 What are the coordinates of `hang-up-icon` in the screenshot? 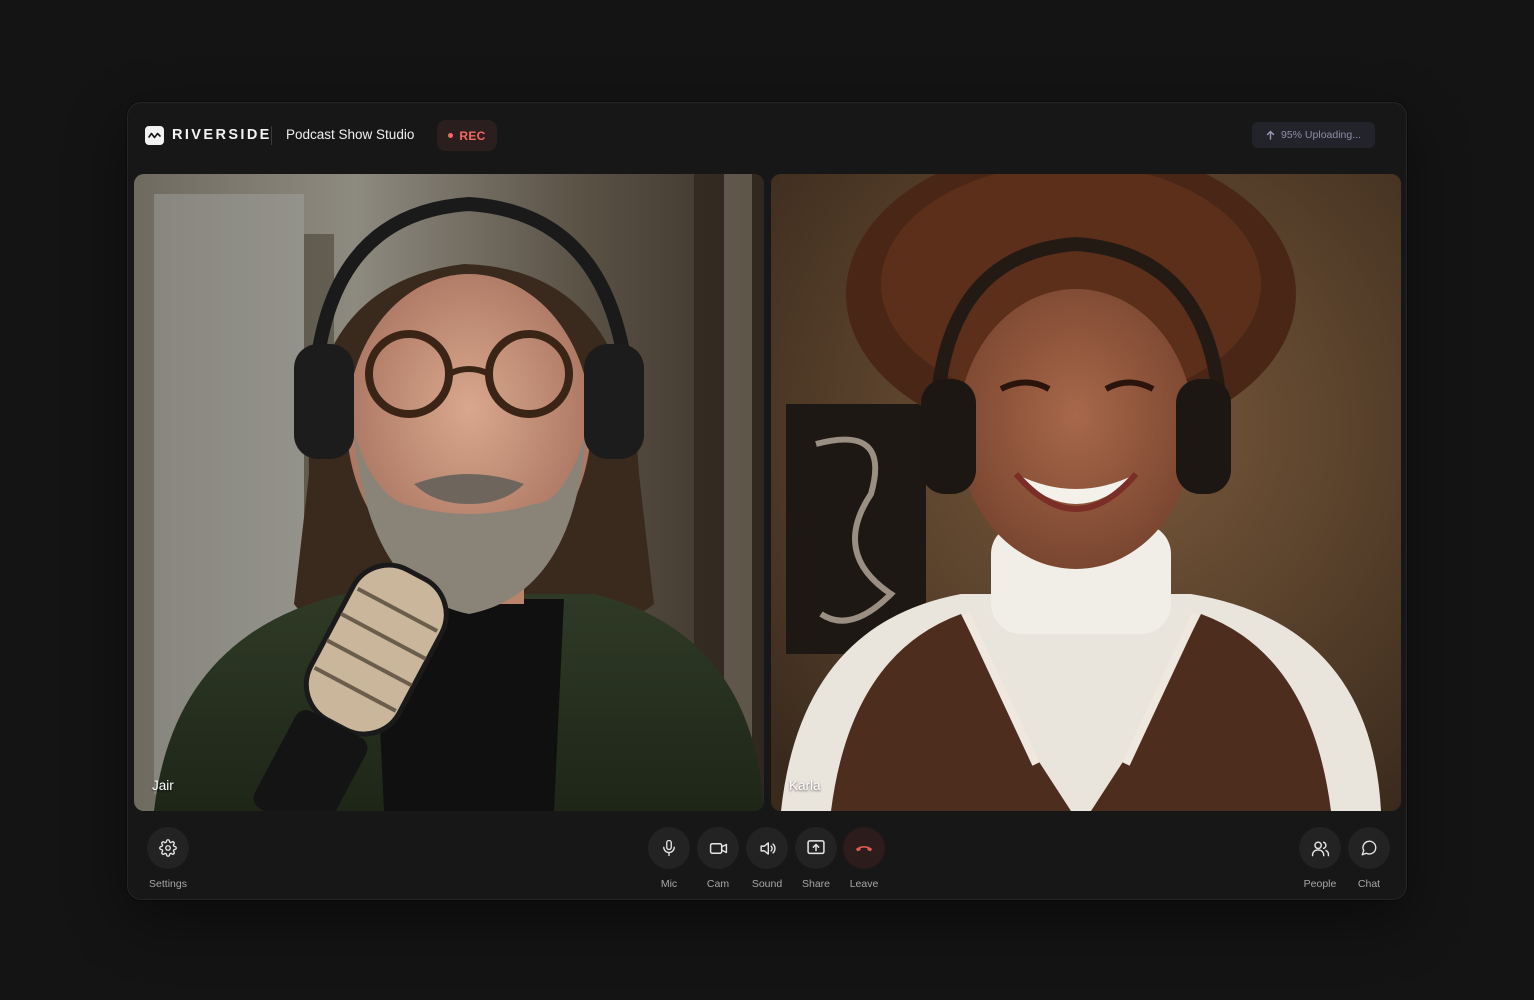 It's located at (864, 848).